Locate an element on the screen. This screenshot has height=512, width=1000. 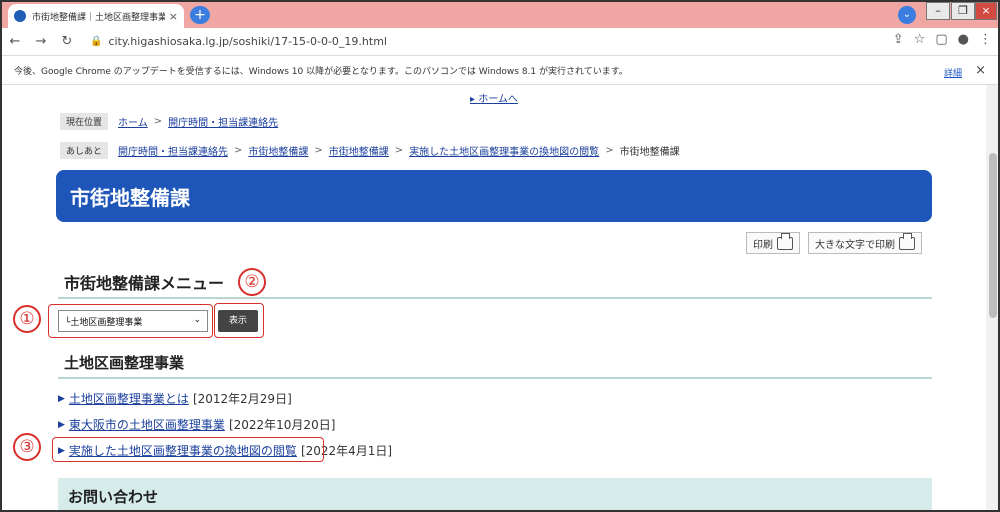
list-item: ▶ 土地区画整理事業とは [2012年2月29日] is located at coordinates (175, 398).